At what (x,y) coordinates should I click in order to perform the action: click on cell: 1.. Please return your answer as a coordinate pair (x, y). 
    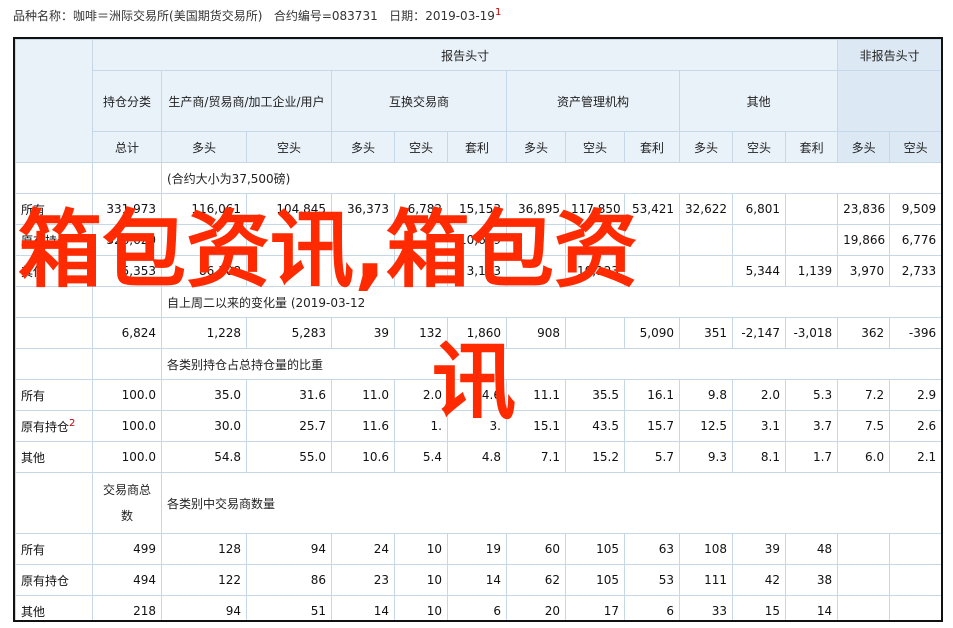
    Looking at the image, I should click on (421, 426).